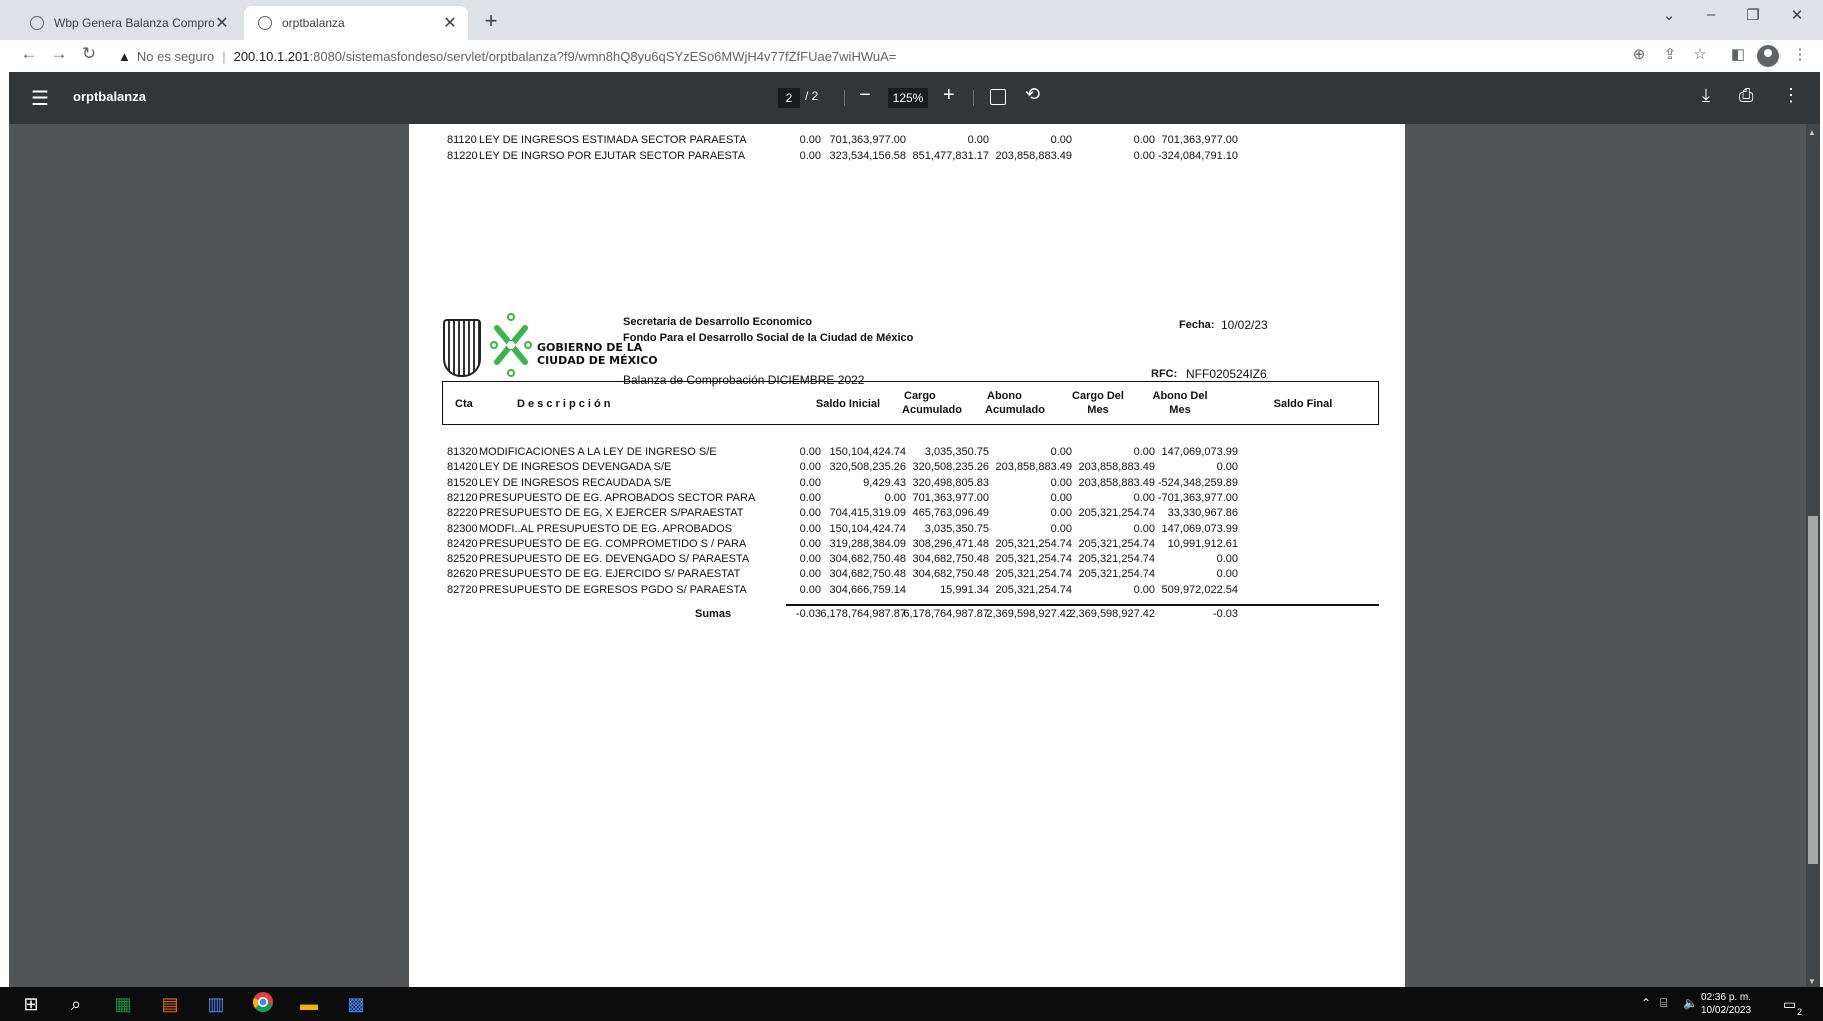  Describe the element at coordinates (1646, 1003) in the screenshot. I see `show-hidden-icons-icon: ⌃` at that location.